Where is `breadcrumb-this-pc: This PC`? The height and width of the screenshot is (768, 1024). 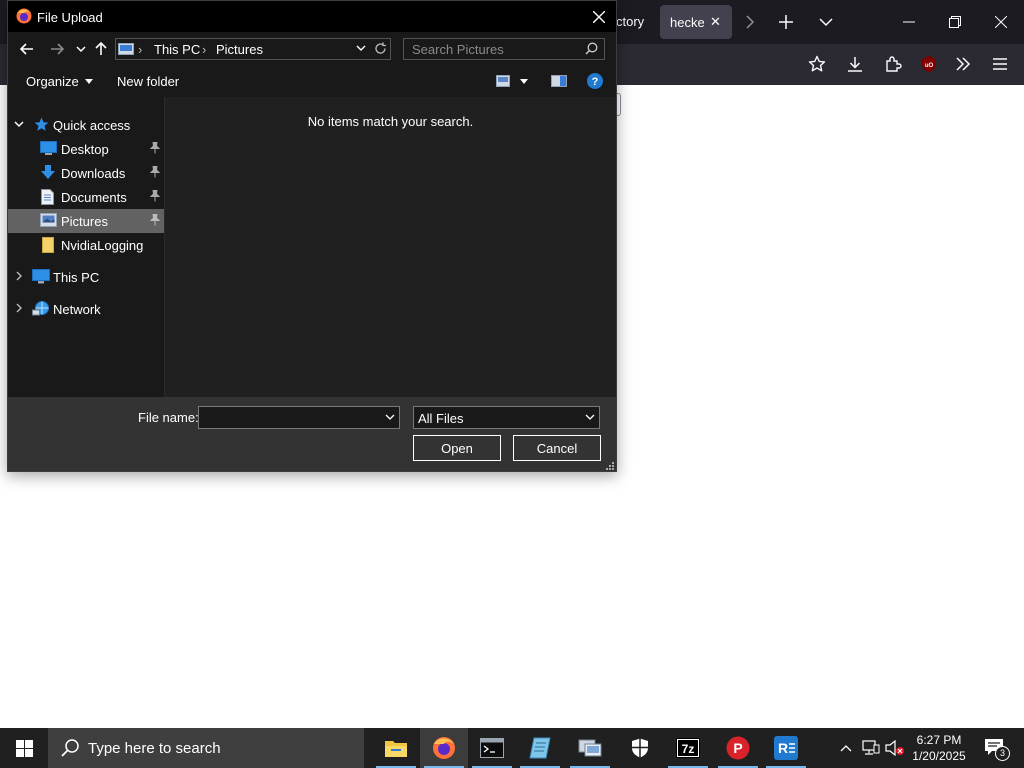
breadcrumb-this-pc: This PC is located at coordinates (177, 49).